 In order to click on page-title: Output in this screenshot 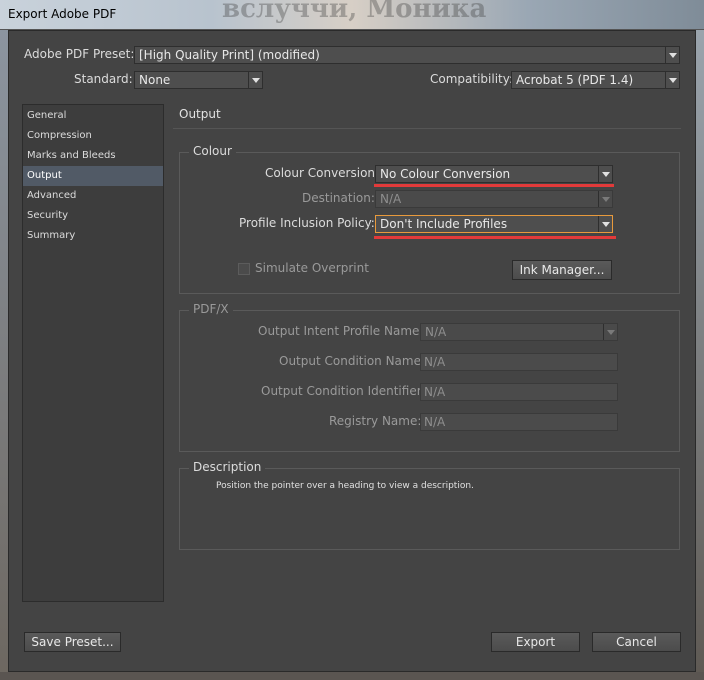, I will do `click(200, 114)`.